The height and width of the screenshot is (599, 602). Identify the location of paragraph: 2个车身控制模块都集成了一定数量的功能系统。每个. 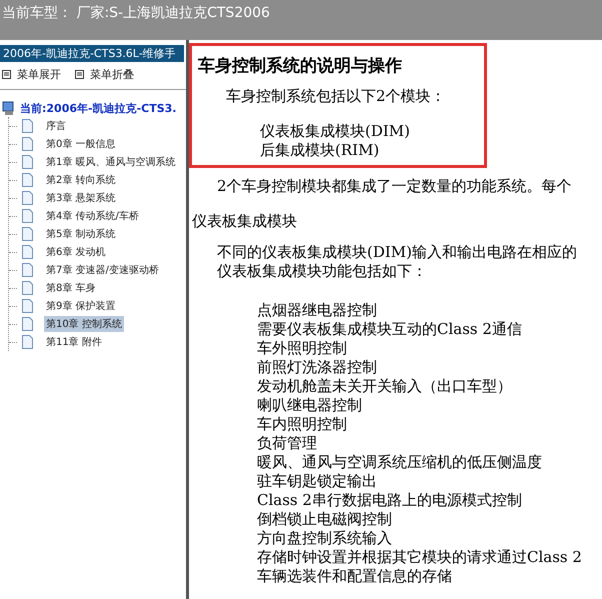
(394, 186).